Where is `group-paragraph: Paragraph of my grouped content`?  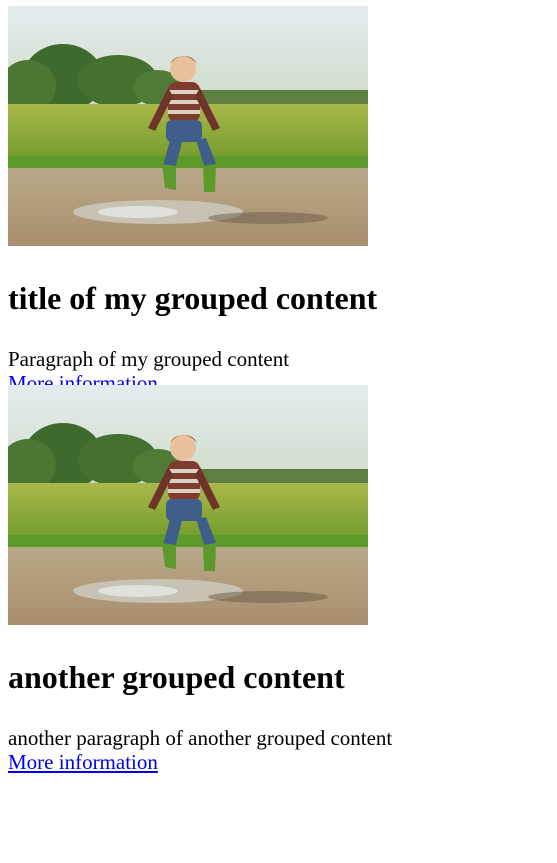
group-paragraph: Paragraph of my grouped content is located at coordinates (149, 359).